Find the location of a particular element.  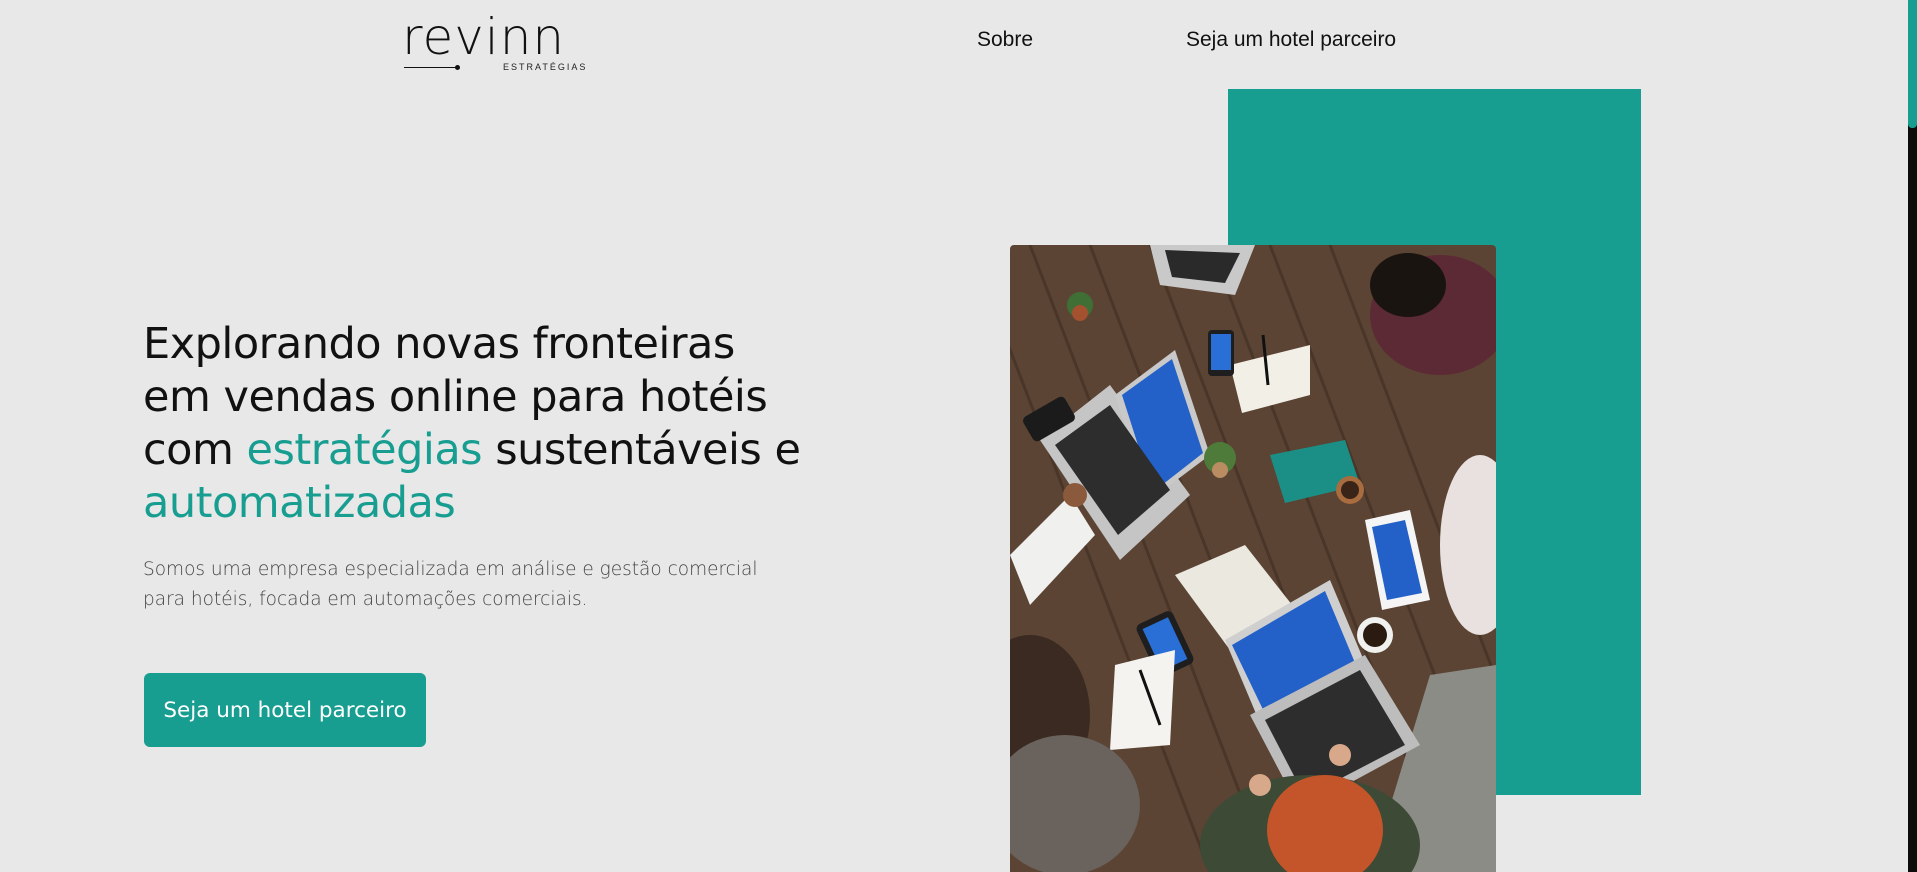

logo-tagline: ESTRATÉGIAS is located at coordinates (545, 67).